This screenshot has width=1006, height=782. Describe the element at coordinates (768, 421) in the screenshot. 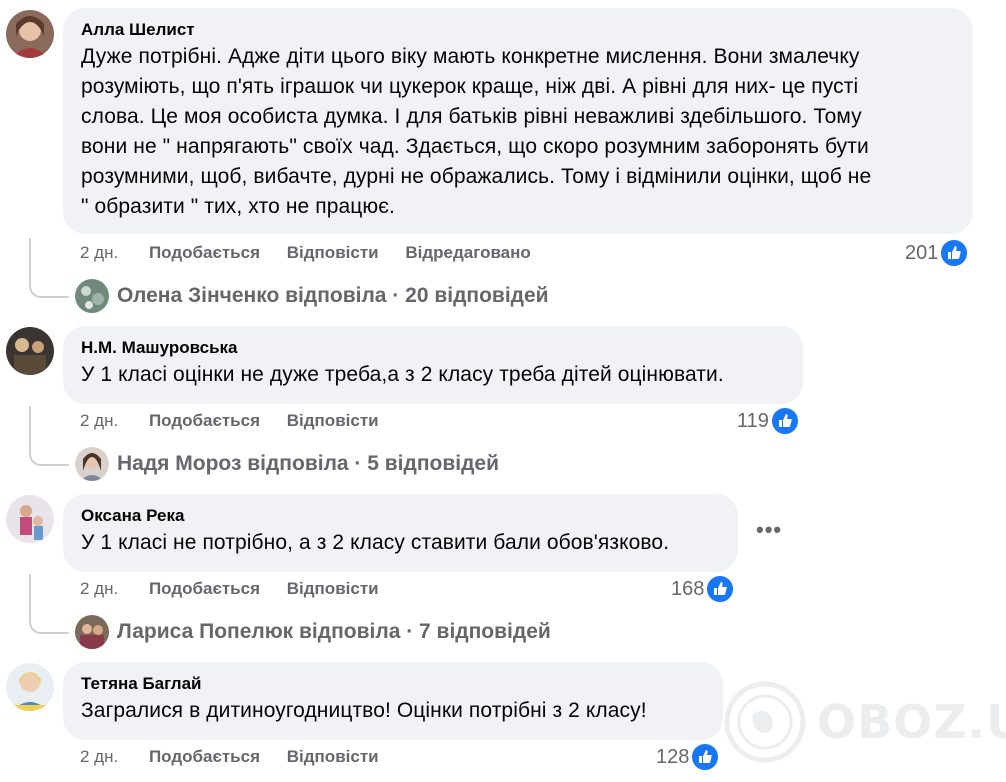

I see `reaction-count: 119` at that location.